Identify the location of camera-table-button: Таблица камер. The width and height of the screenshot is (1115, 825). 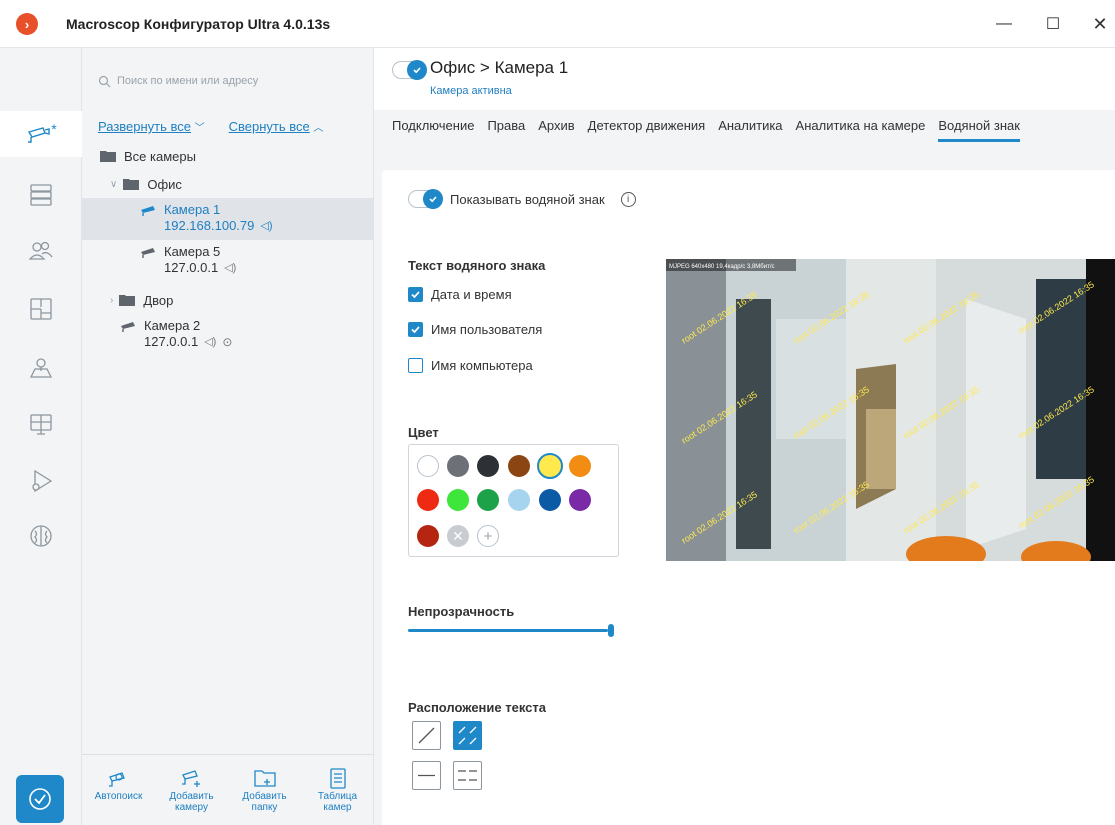
(338, 790).